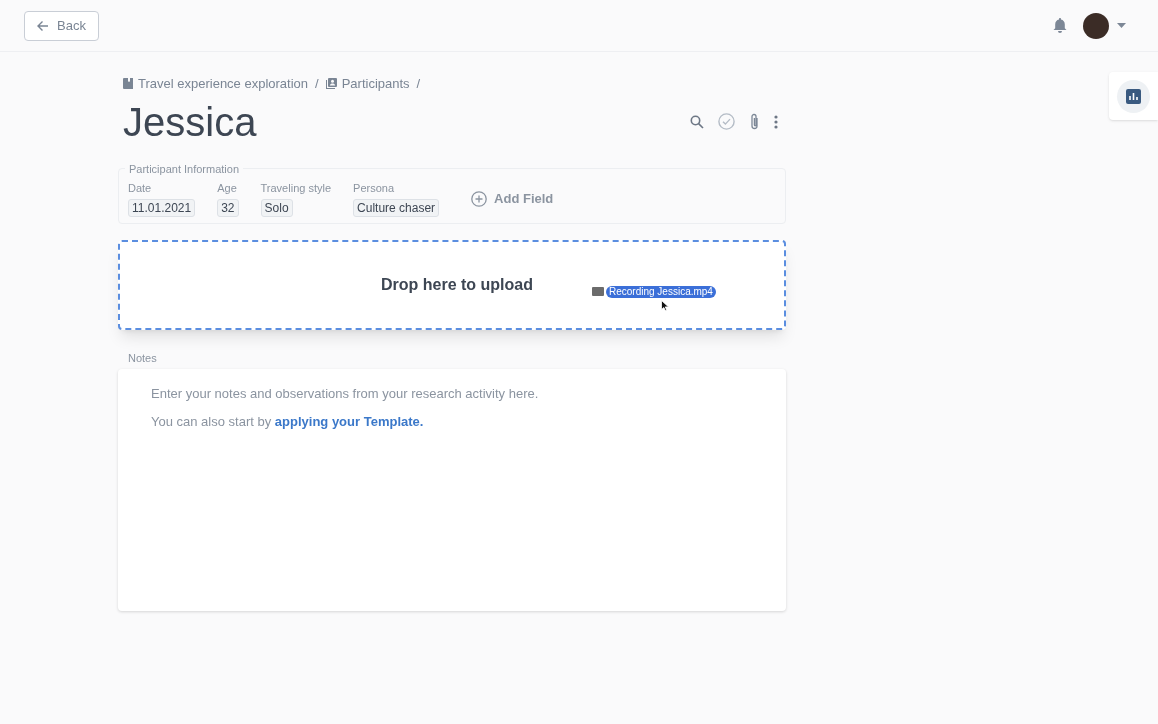  I want to click on page-title: Jessica, so click(190, 122).